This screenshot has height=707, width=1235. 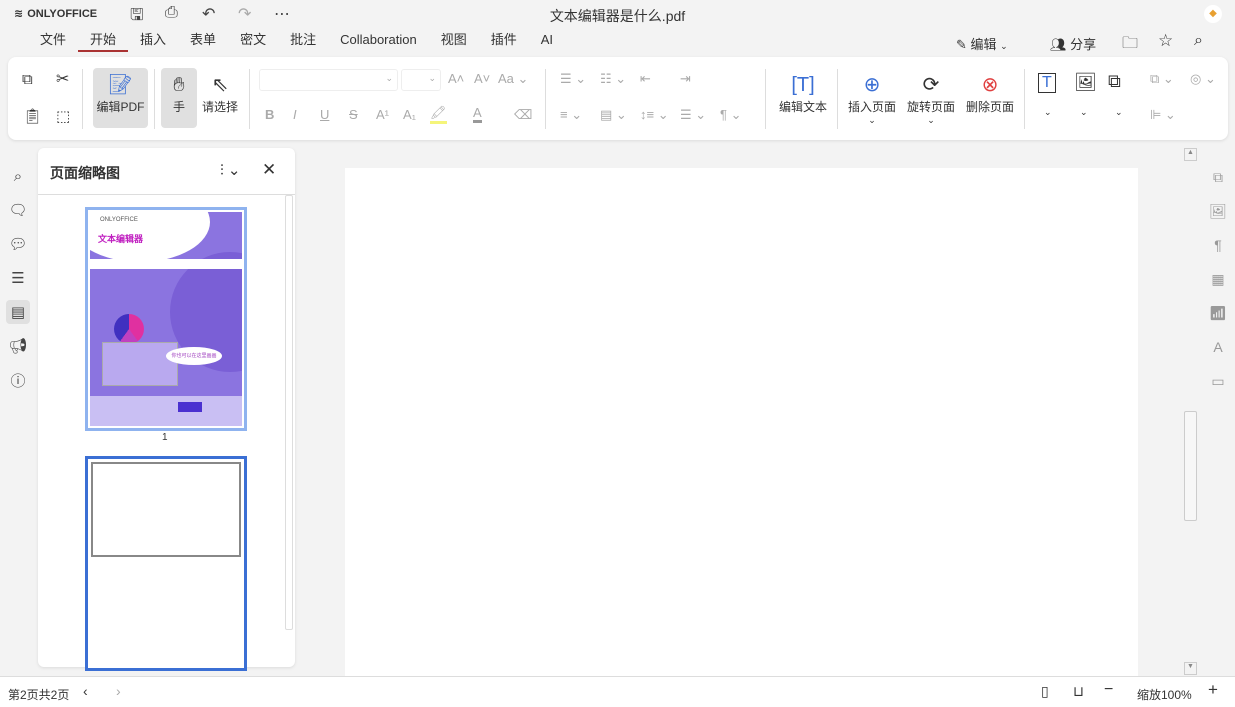 What do you see at coordinates (990, 98) in the screenshot?
I see `delete-page-button: ⊗ 删除页面` at bounding box center [990, 98].